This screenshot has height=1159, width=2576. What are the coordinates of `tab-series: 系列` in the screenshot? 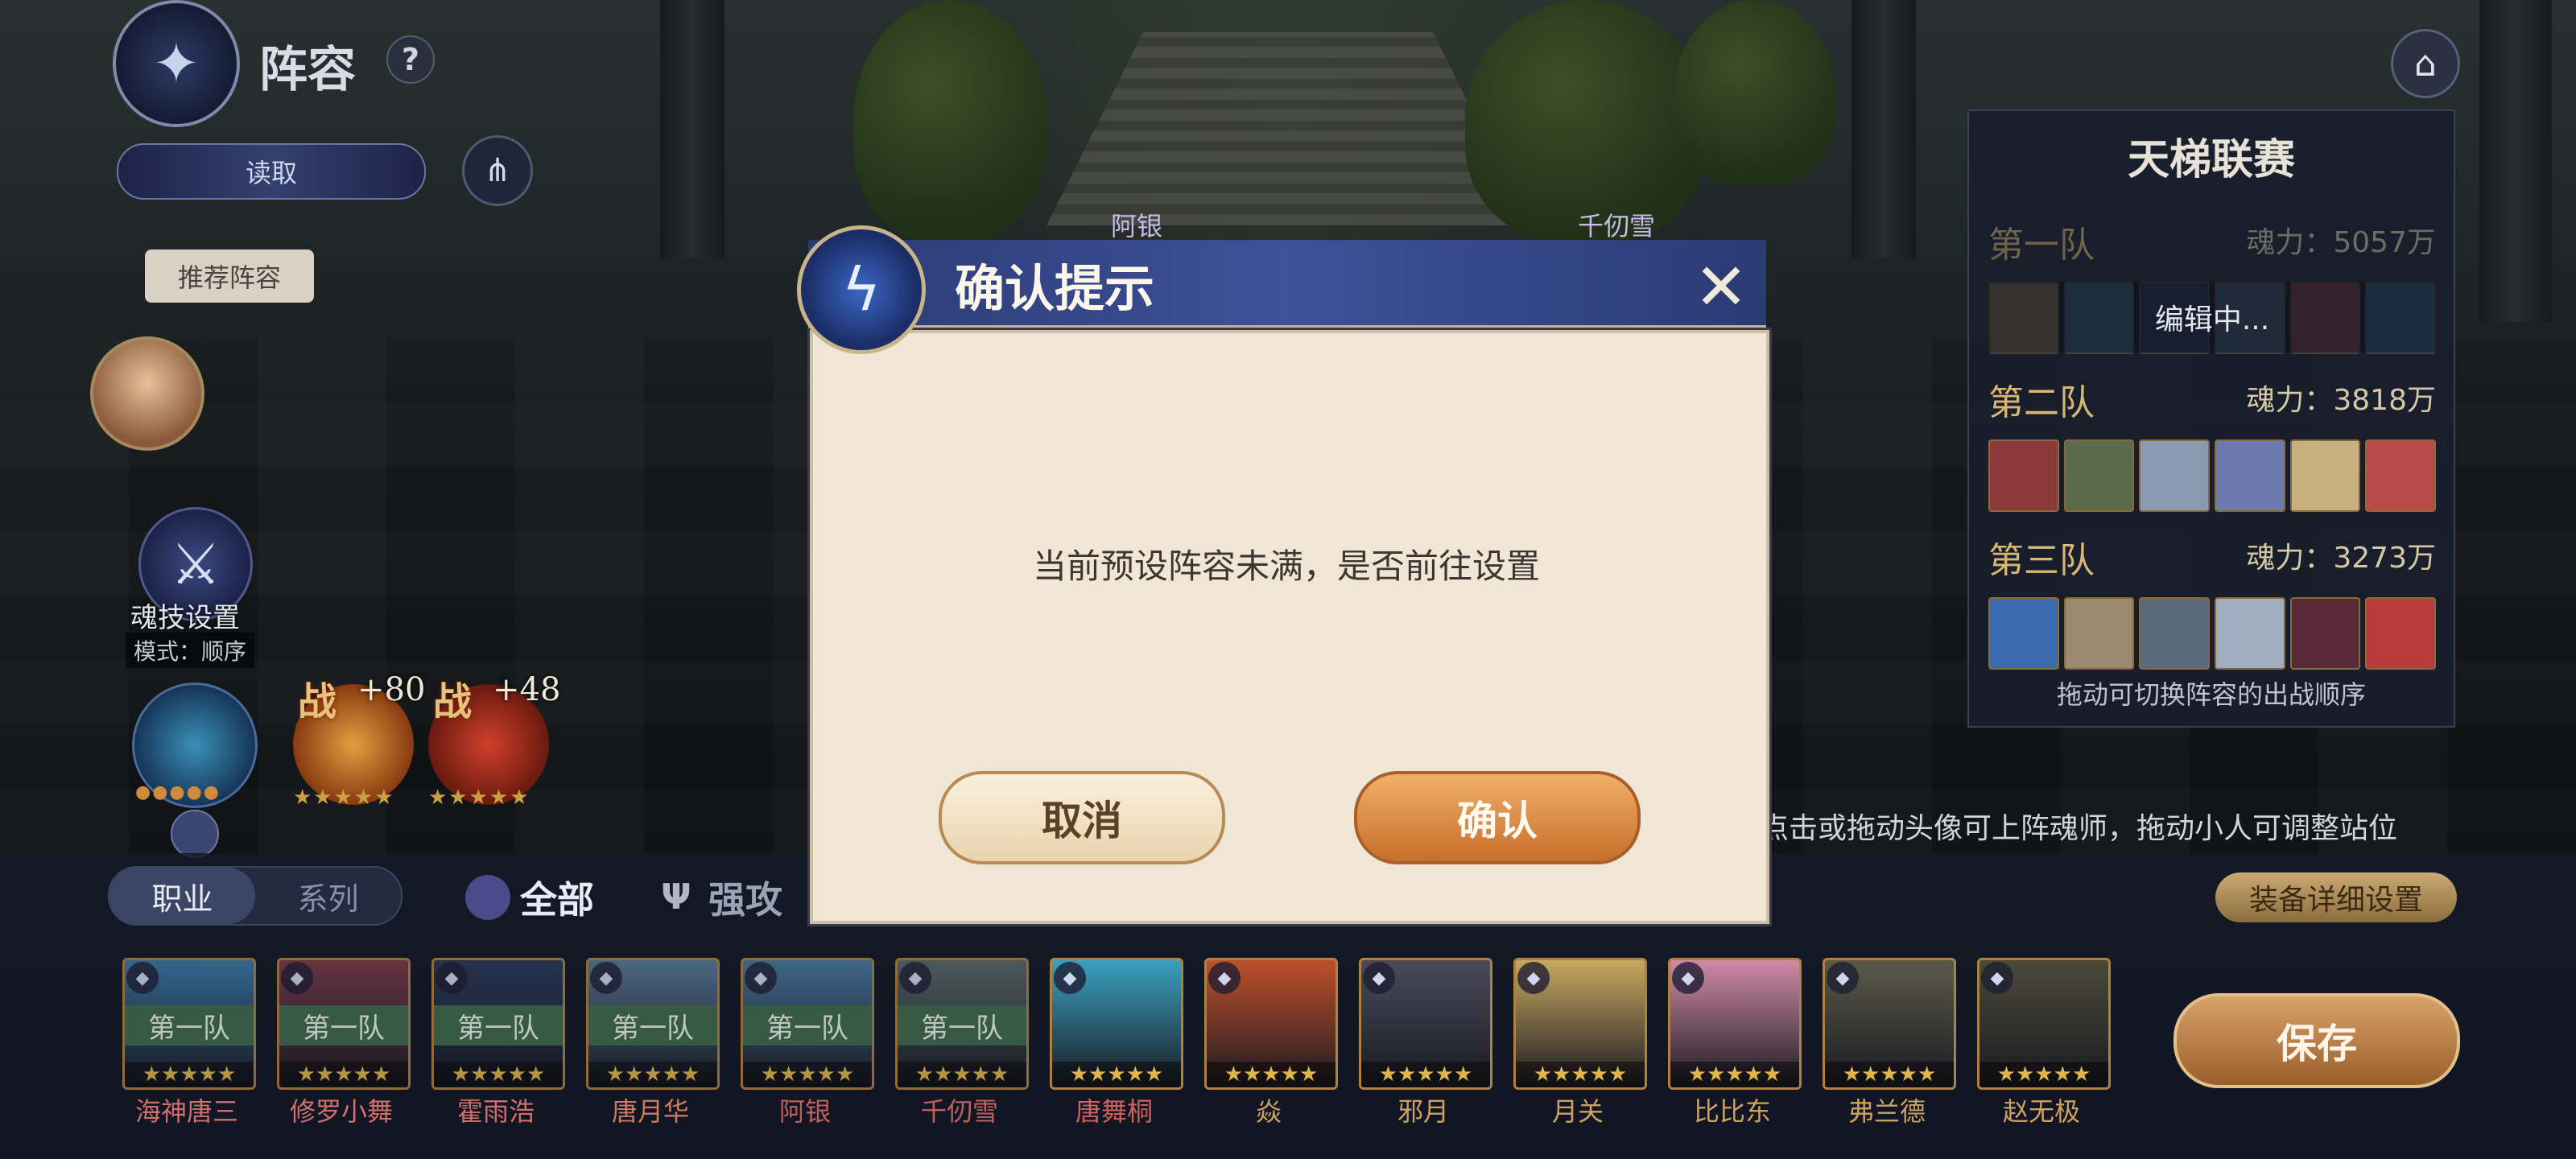 It's located at (328, 896).